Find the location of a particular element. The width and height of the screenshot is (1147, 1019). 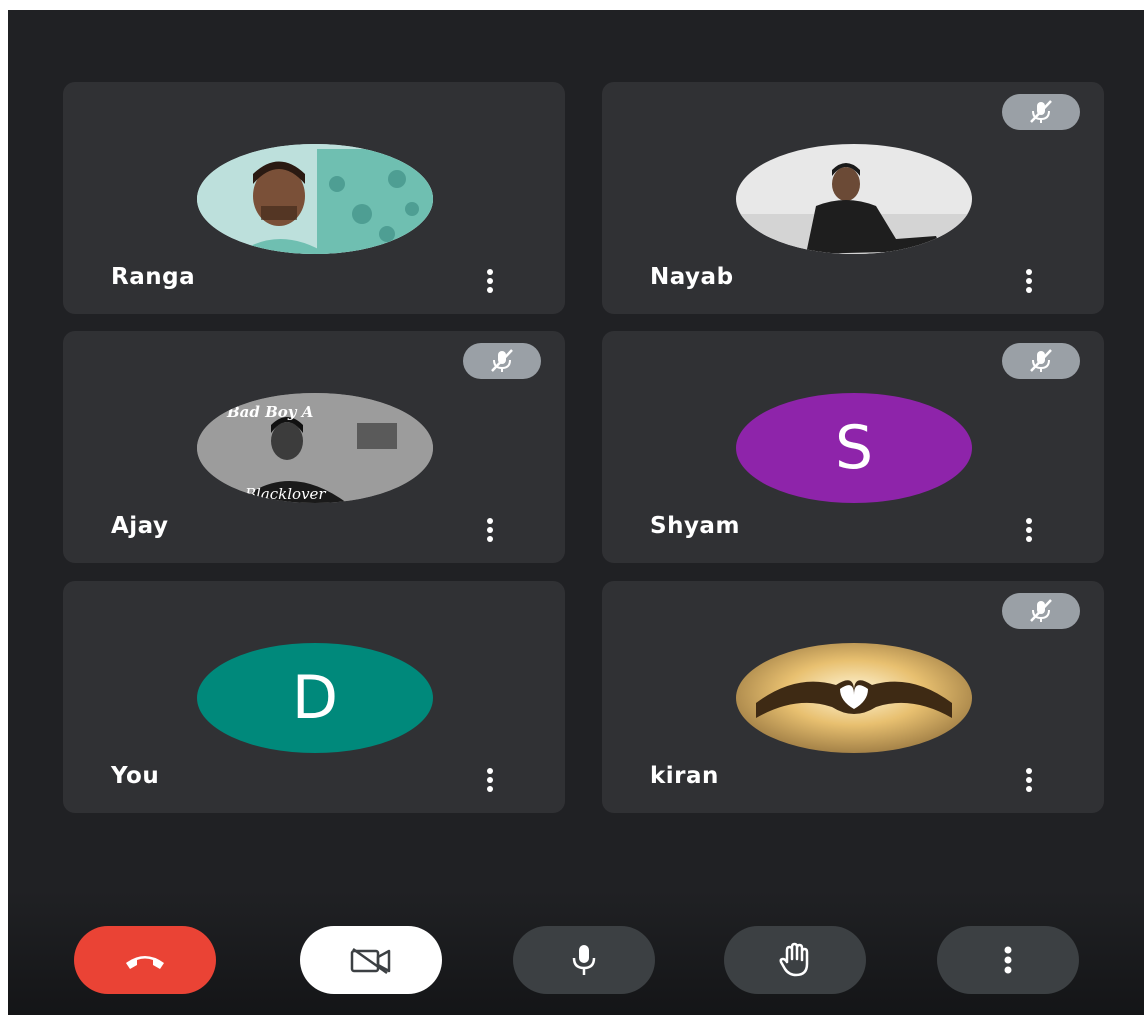

microphone-toggle-button is located at coordinates (584, 960).